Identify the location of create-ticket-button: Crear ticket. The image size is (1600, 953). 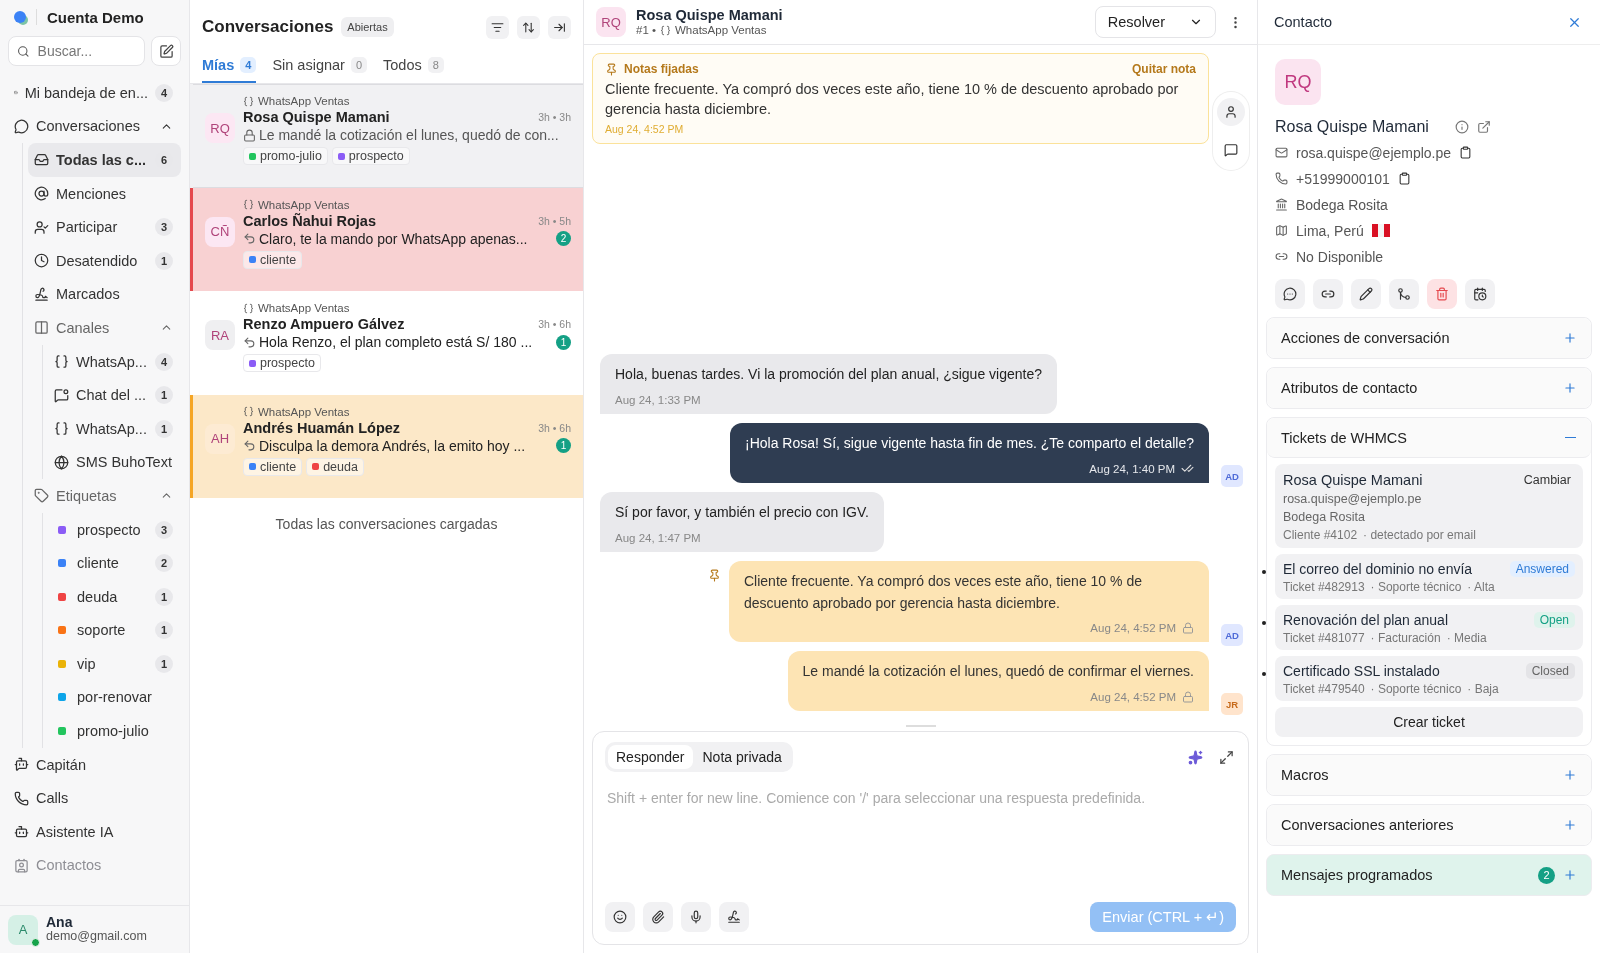
(1429, 722).